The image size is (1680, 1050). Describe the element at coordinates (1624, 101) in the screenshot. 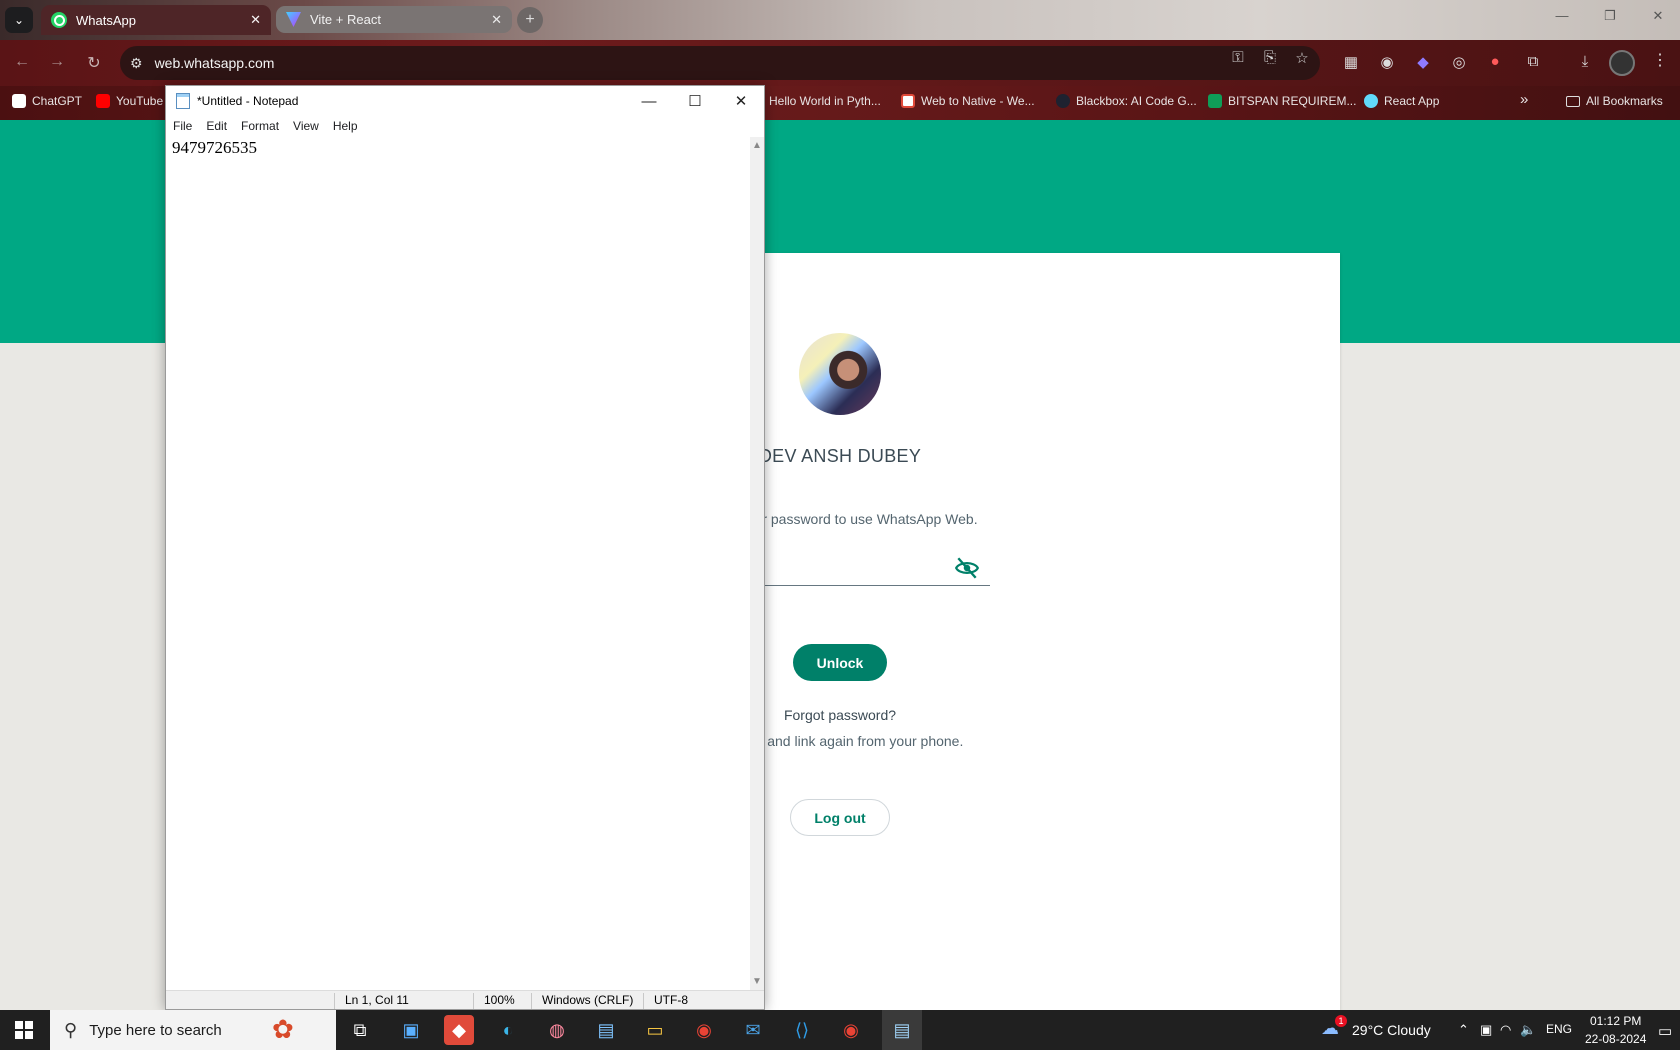

I see `all-bookmarks-label: All Bookmarks` at that location.